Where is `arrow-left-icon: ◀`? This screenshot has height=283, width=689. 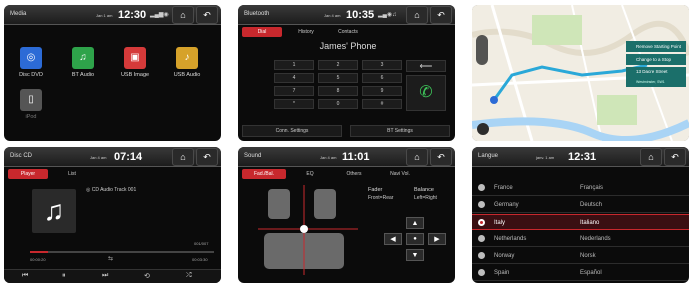 arrow-left-icon: ◀ is located at coordinates (393, 239).